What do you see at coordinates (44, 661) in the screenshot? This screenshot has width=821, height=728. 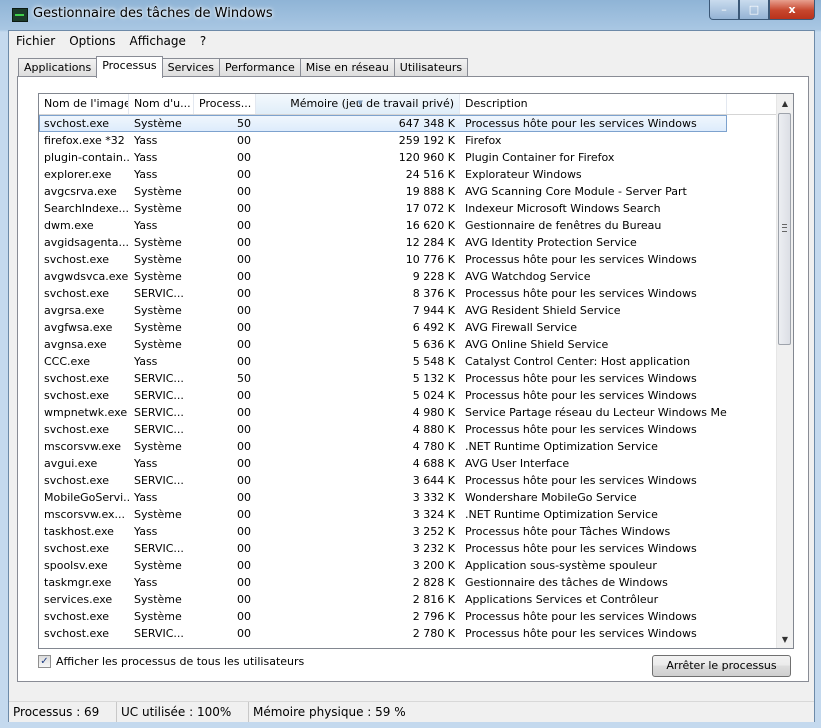 I see `show-all-users-checkbox: ✓` at bounding box center [44, 661].